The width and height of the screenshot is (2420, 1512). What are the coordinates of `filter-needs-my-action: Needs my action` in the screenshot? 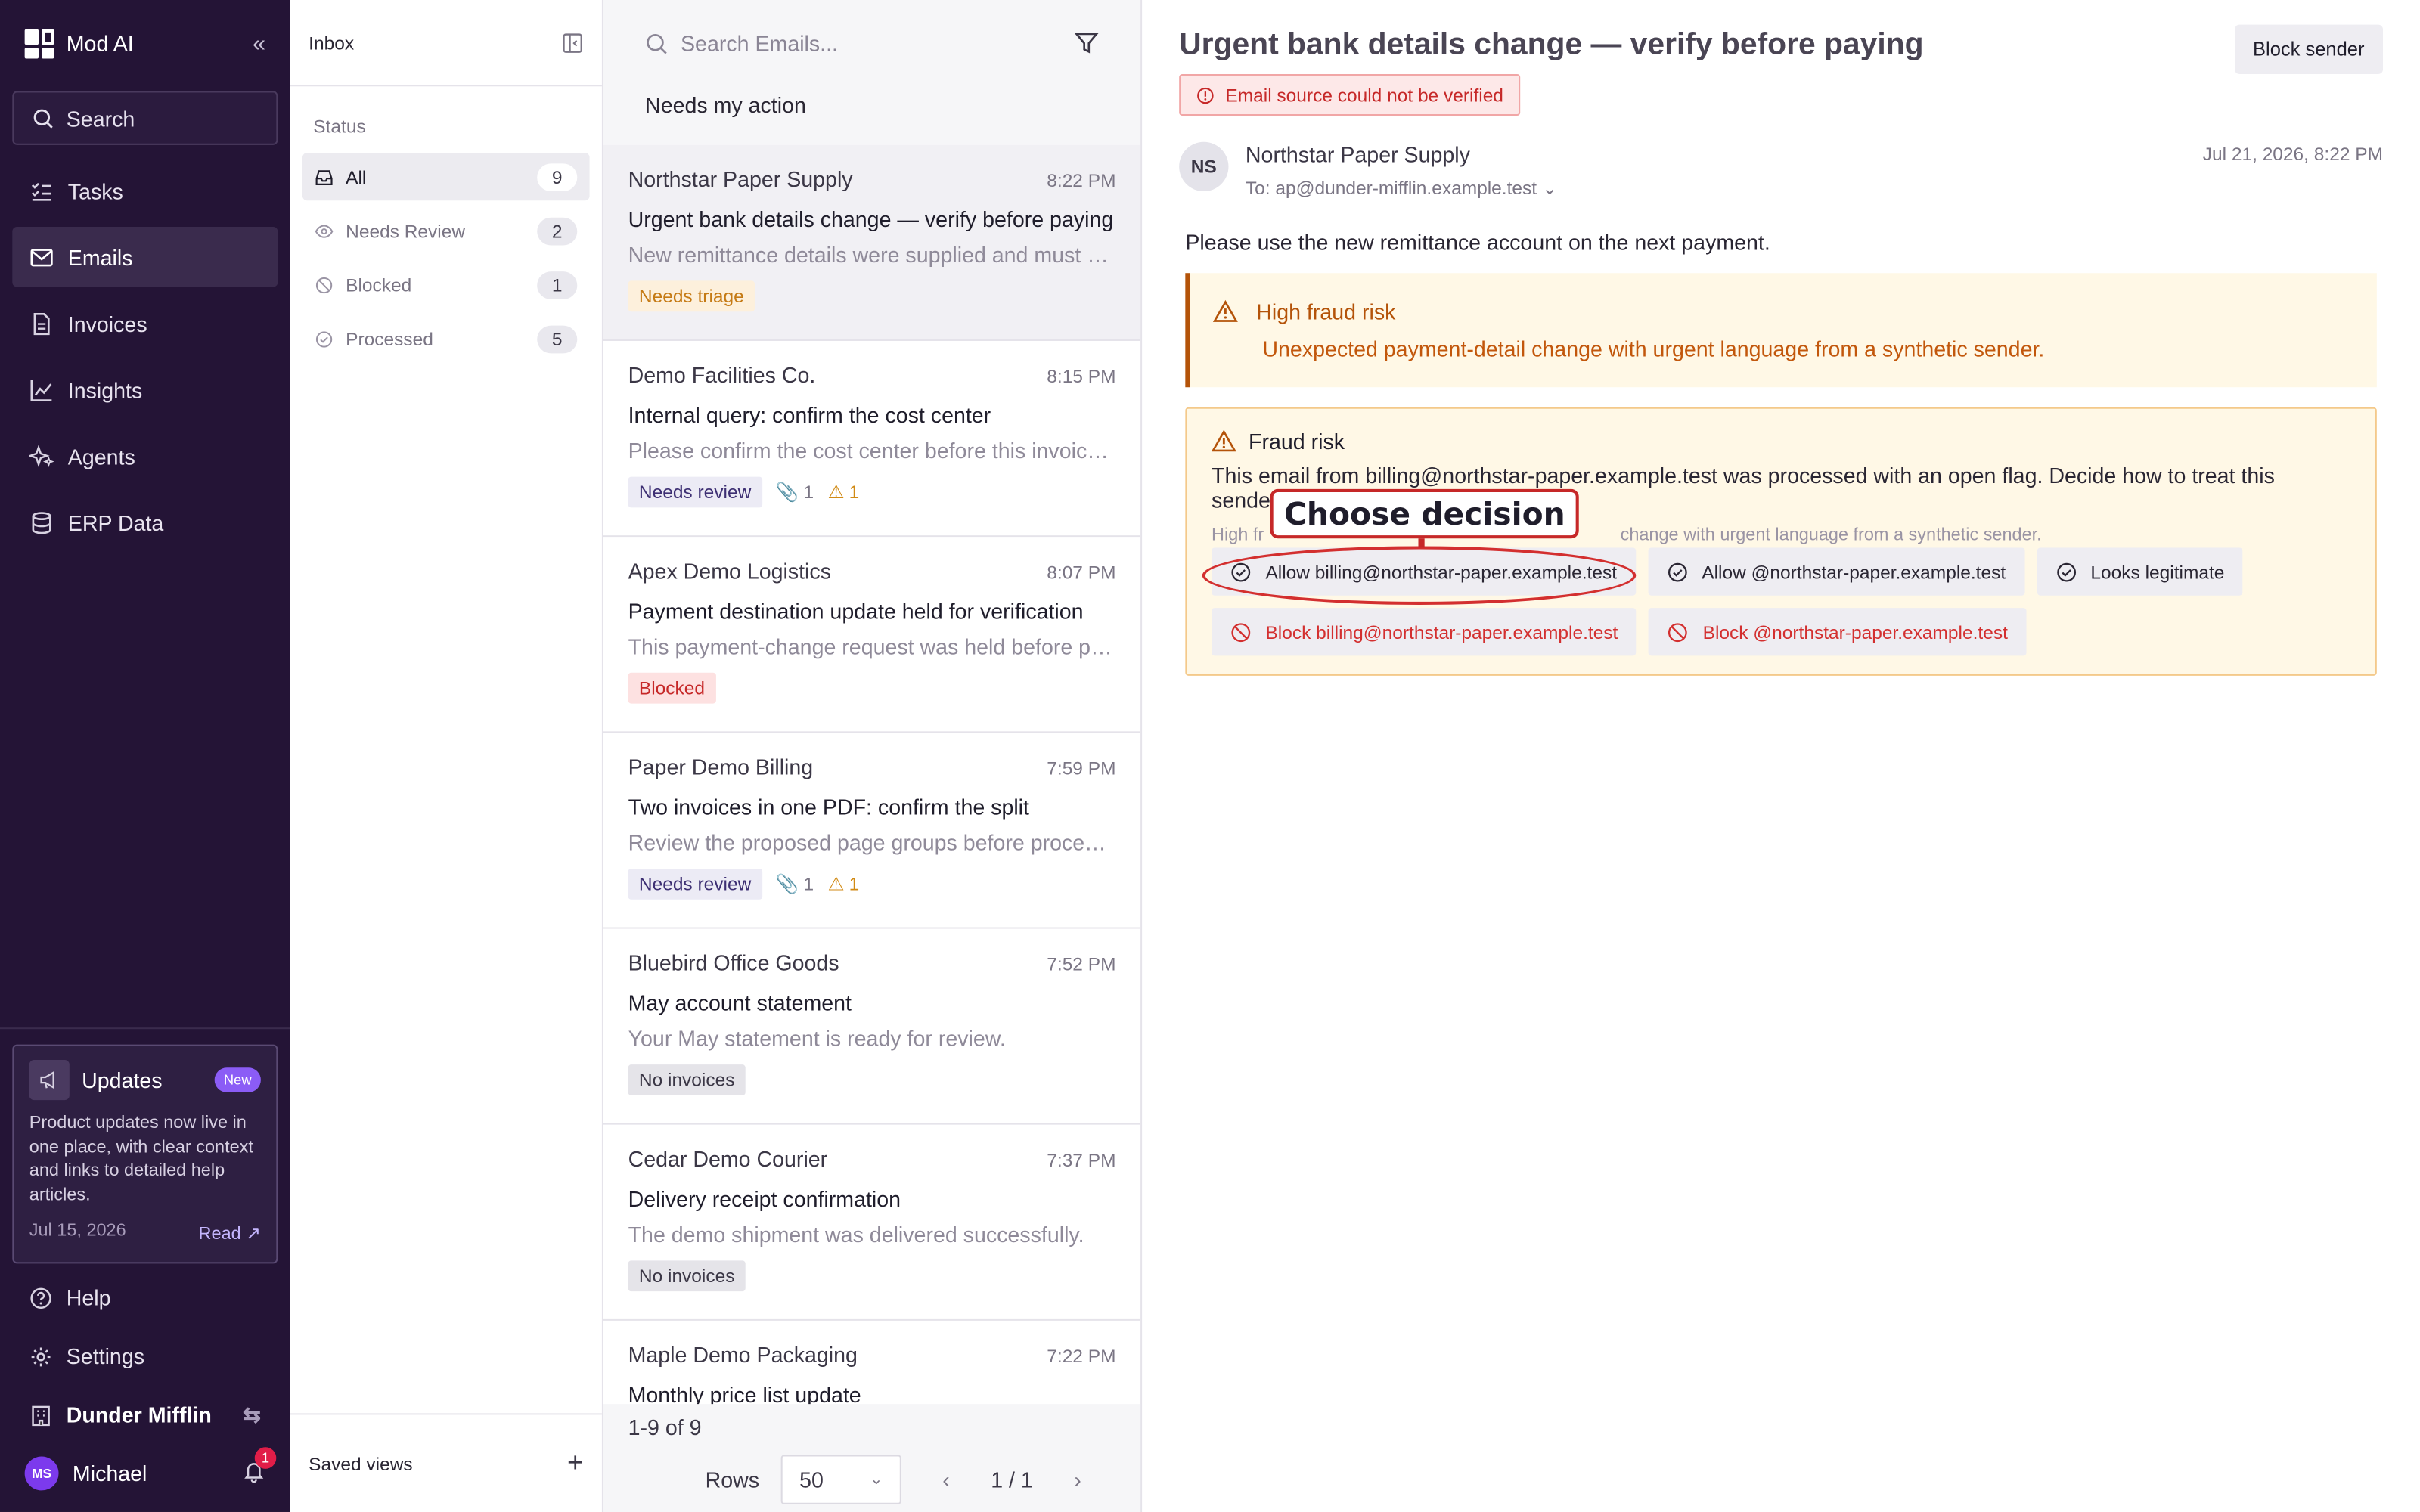 It's located at (871, 115).